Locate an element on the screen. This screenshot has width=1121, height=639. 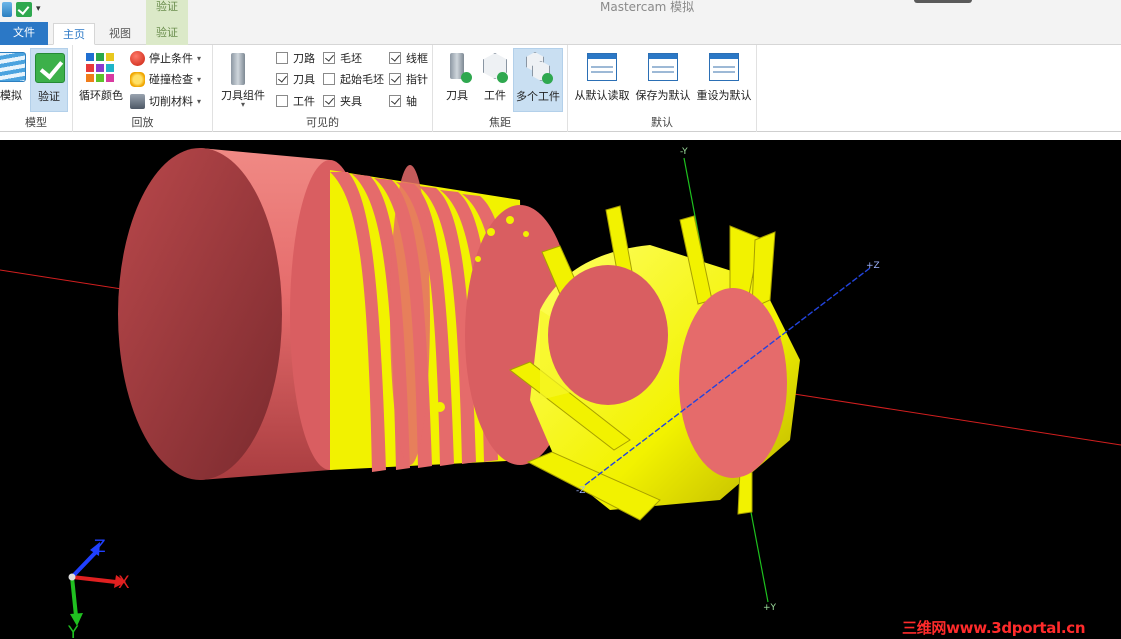
pos-y-axis-label: +Y is located at coordinates (770, 608).